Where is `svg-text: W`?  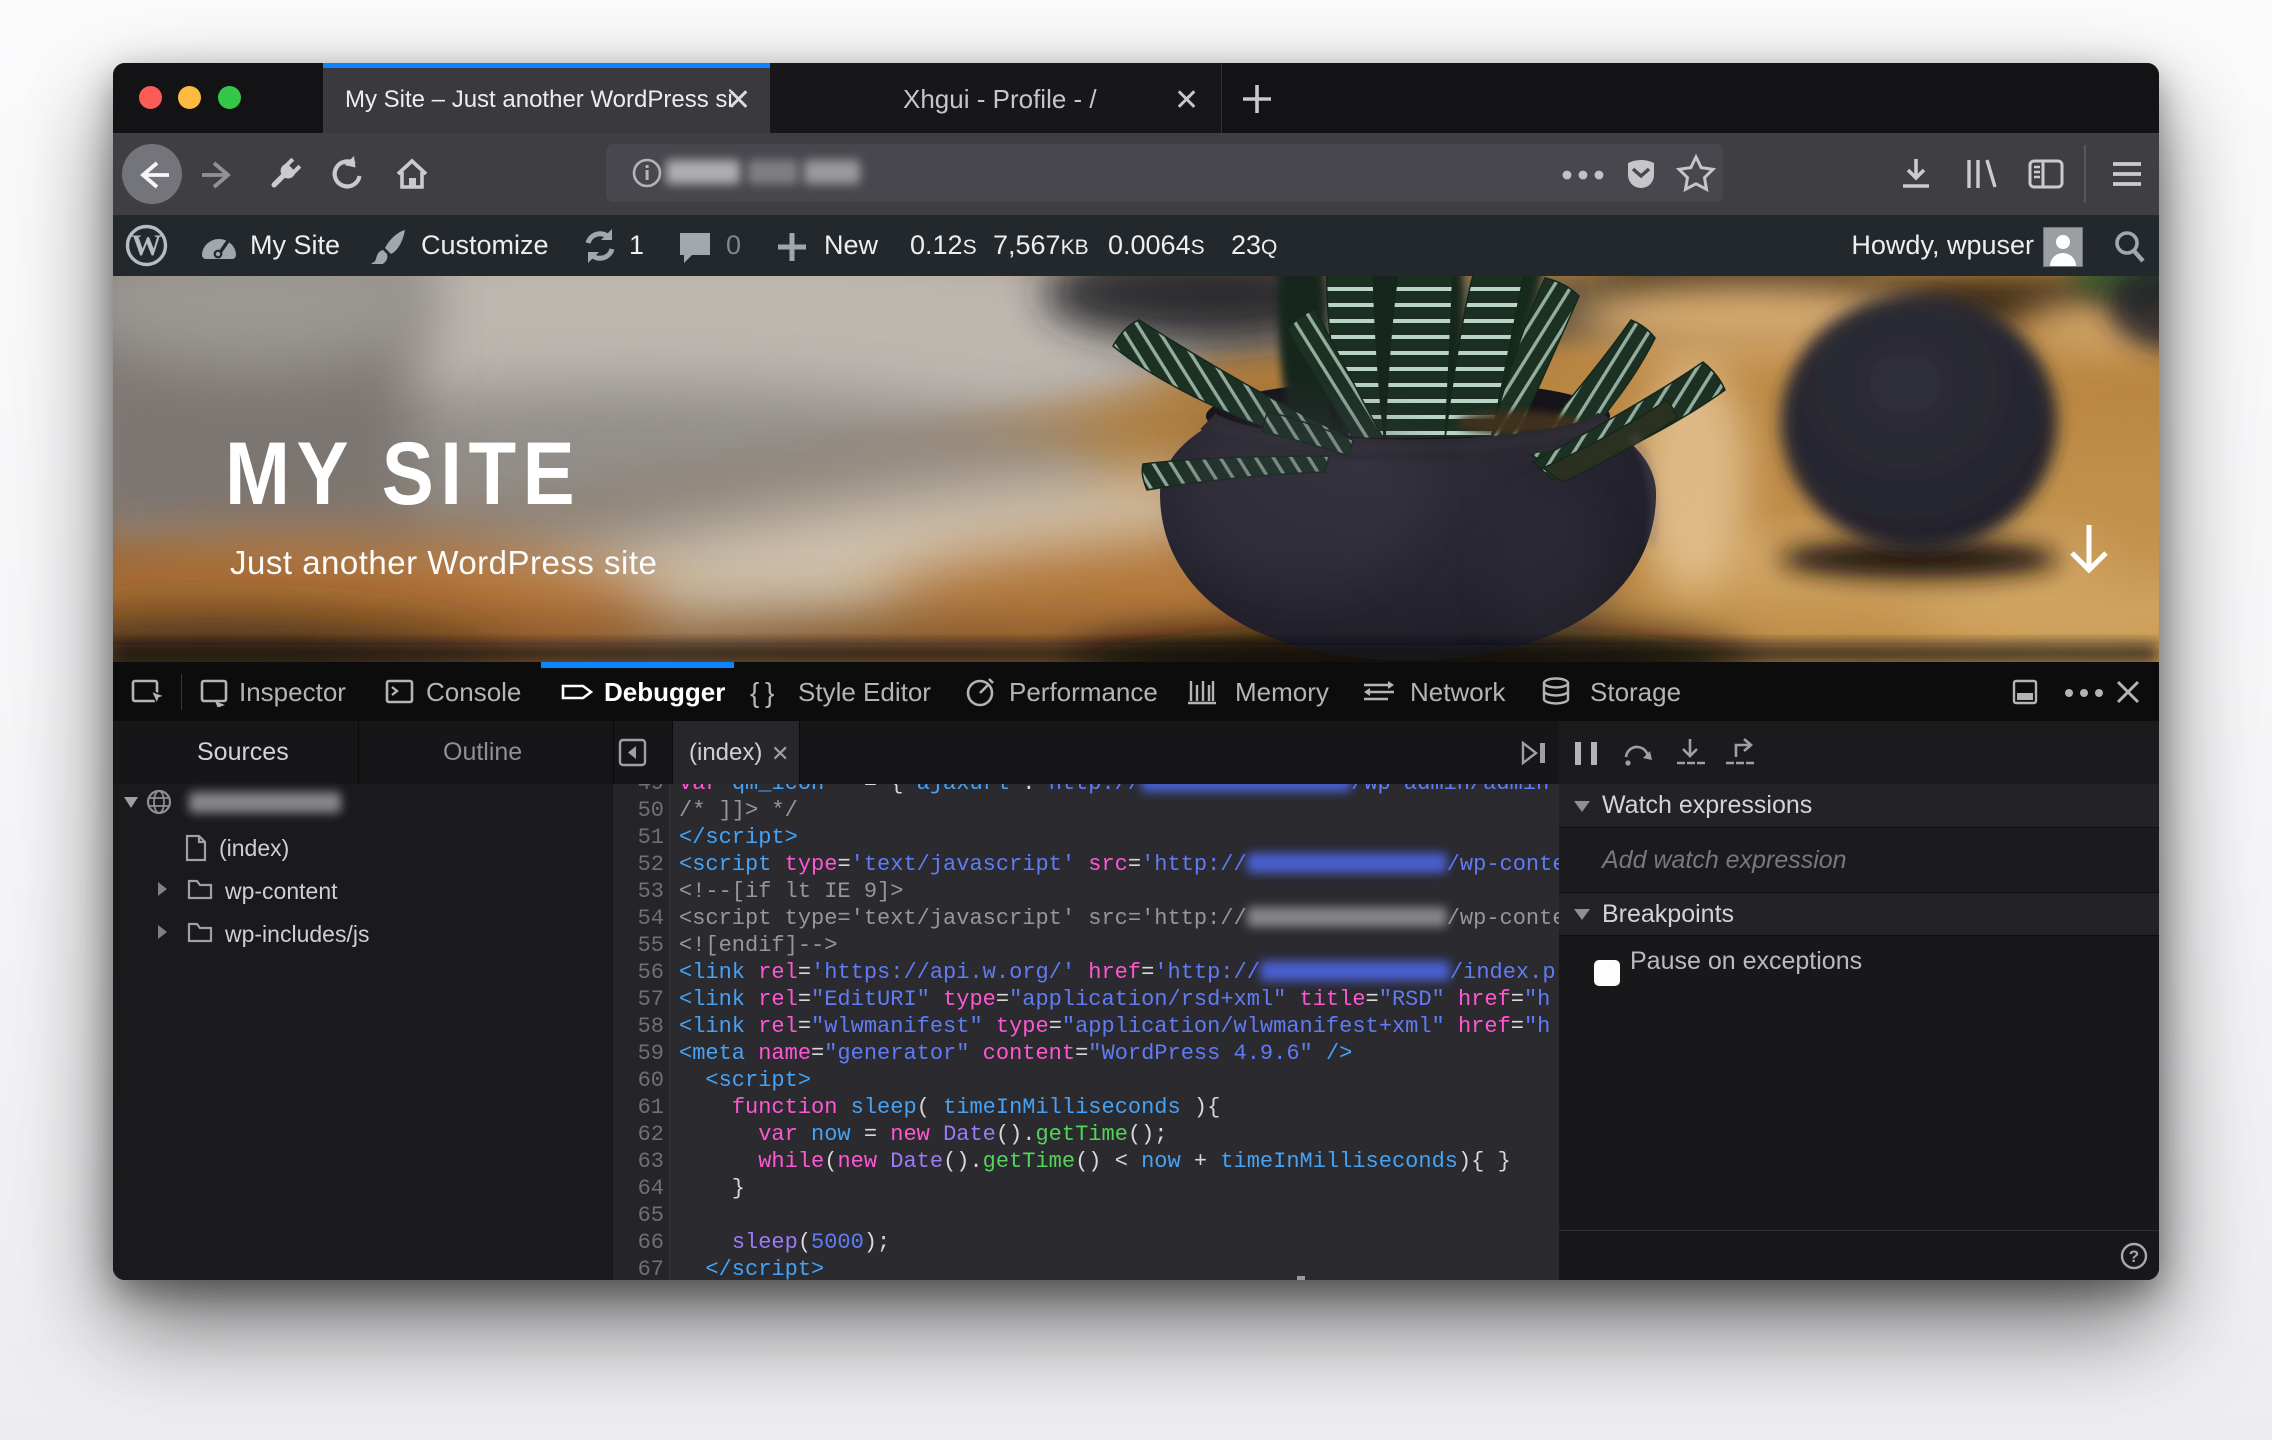
svg-text: W is located at coordinates (147, 245).